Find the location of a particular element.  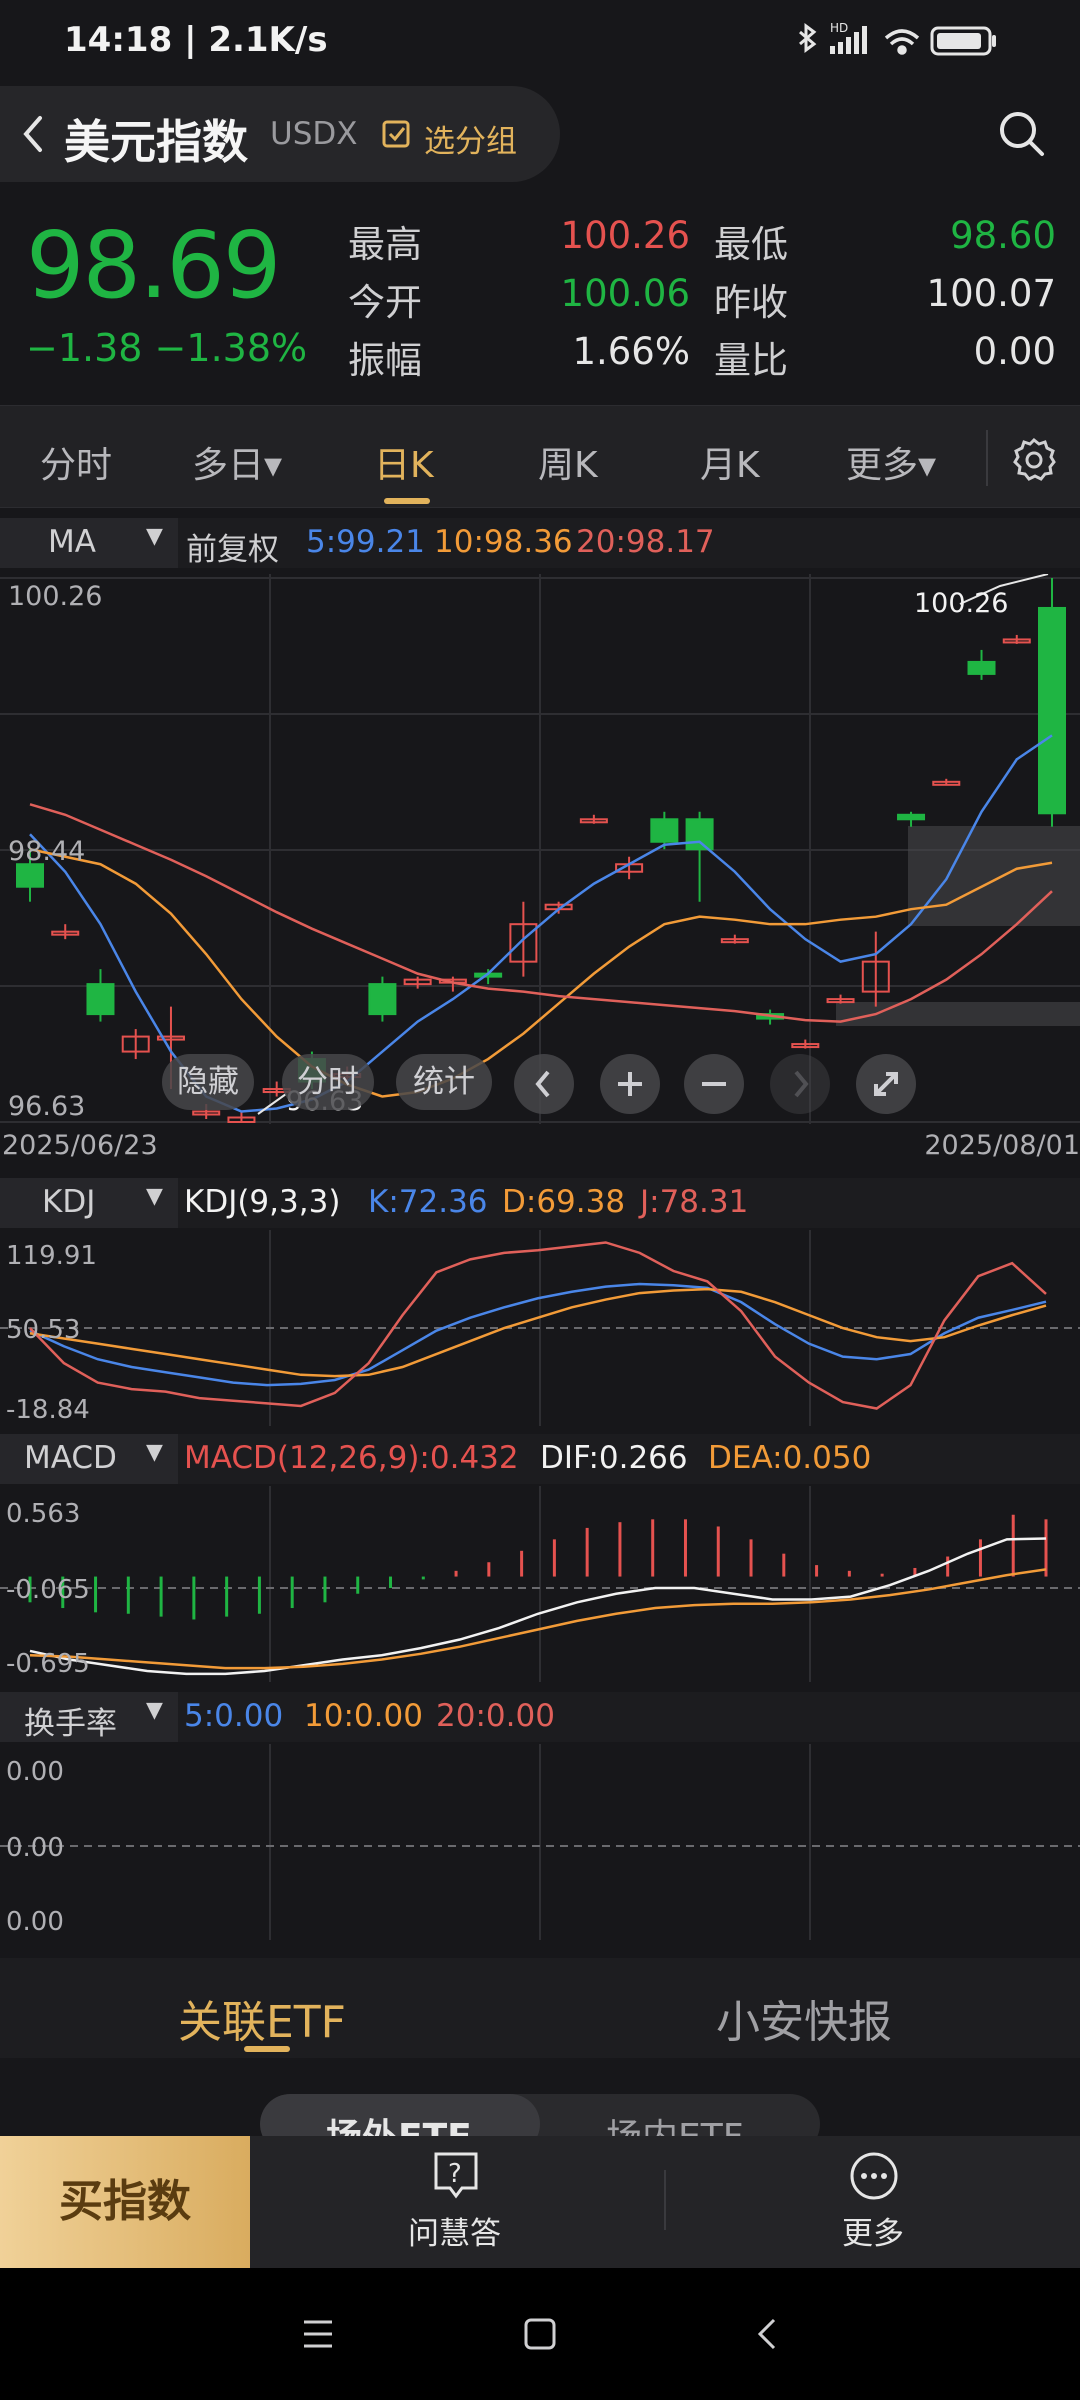

macd-line-DIF is located at coordinates (538, 1606).